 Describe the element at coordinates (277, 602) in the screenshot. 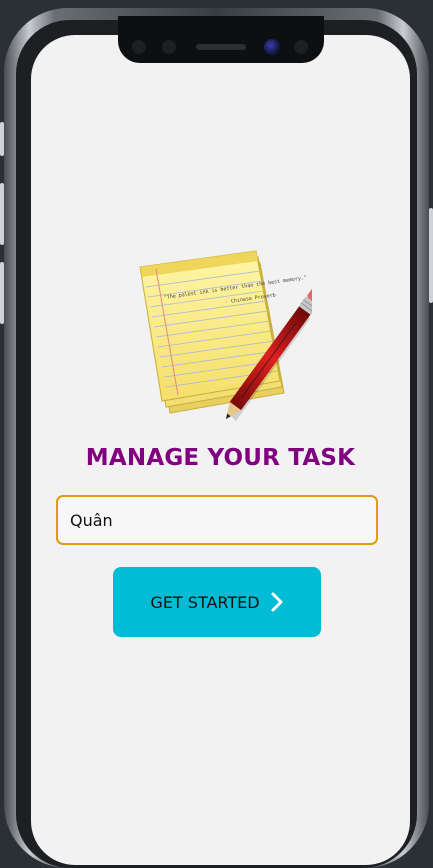

I see `chevron-right-icon` at that location.